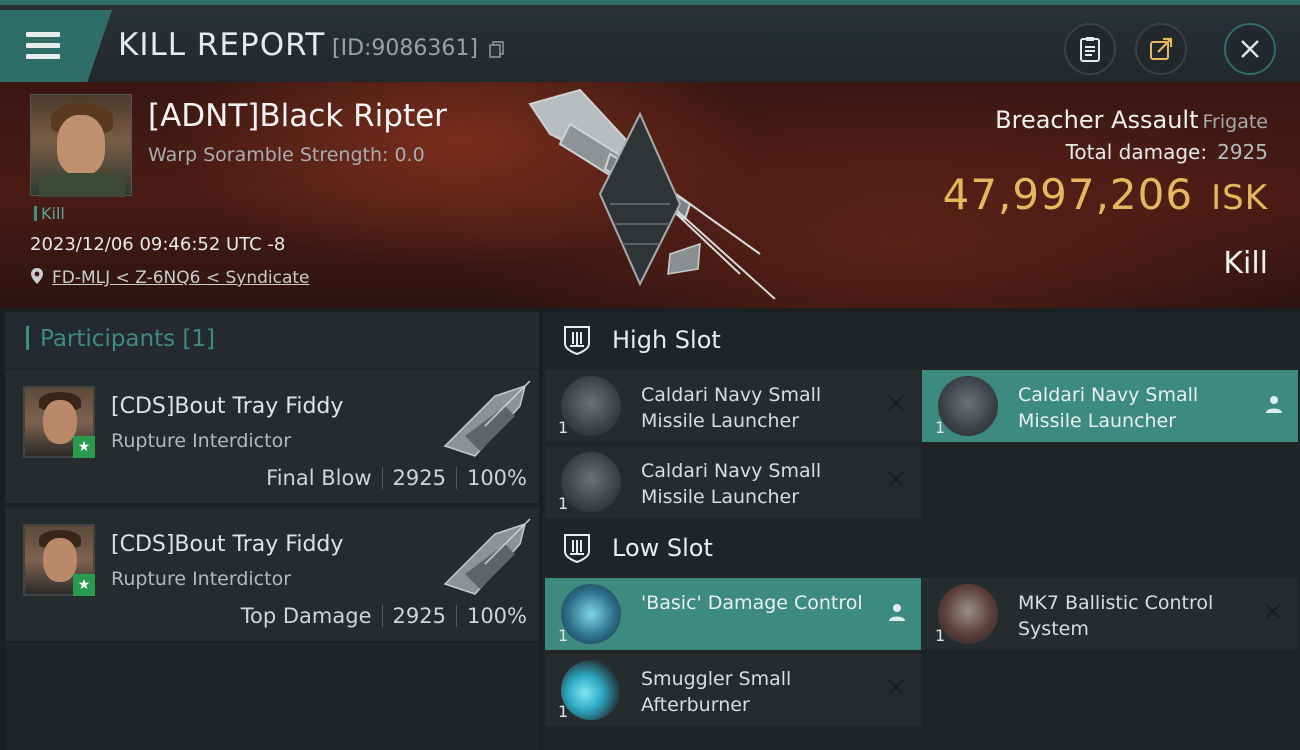 The width and height of the screenshot is (1300, 750). I want to click on share-icon, so click(1161, 48).